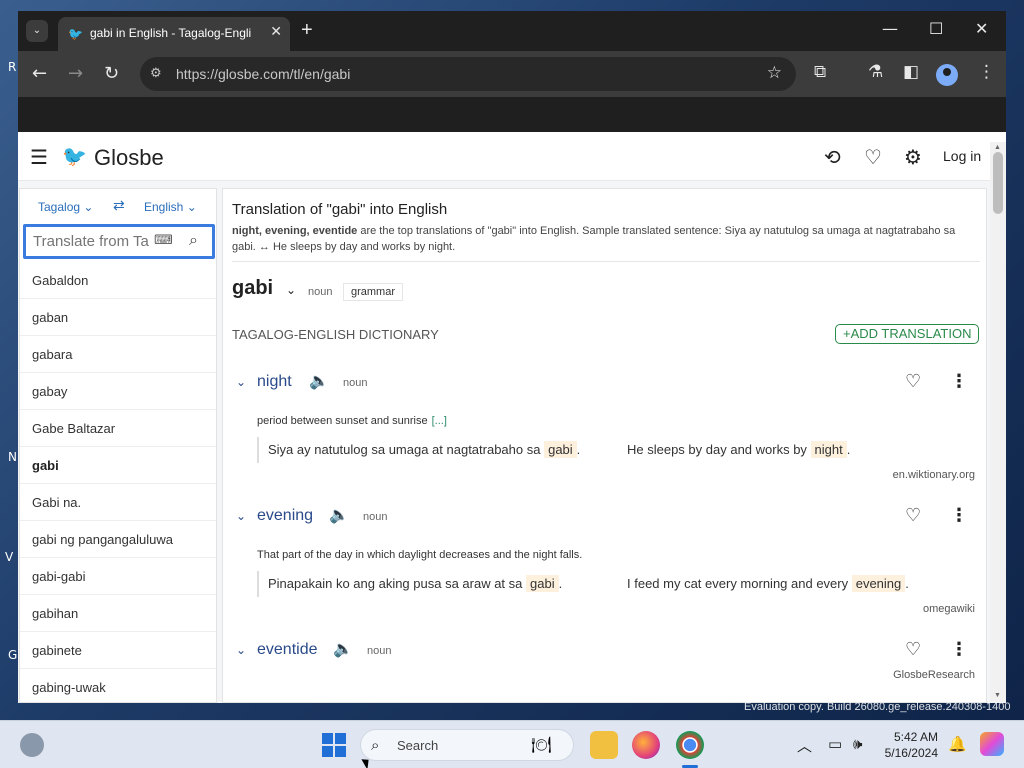  Describe the element at coordinates (997, 147) in the screenshot. I see `scroll-up-icon: ▲` at that location.